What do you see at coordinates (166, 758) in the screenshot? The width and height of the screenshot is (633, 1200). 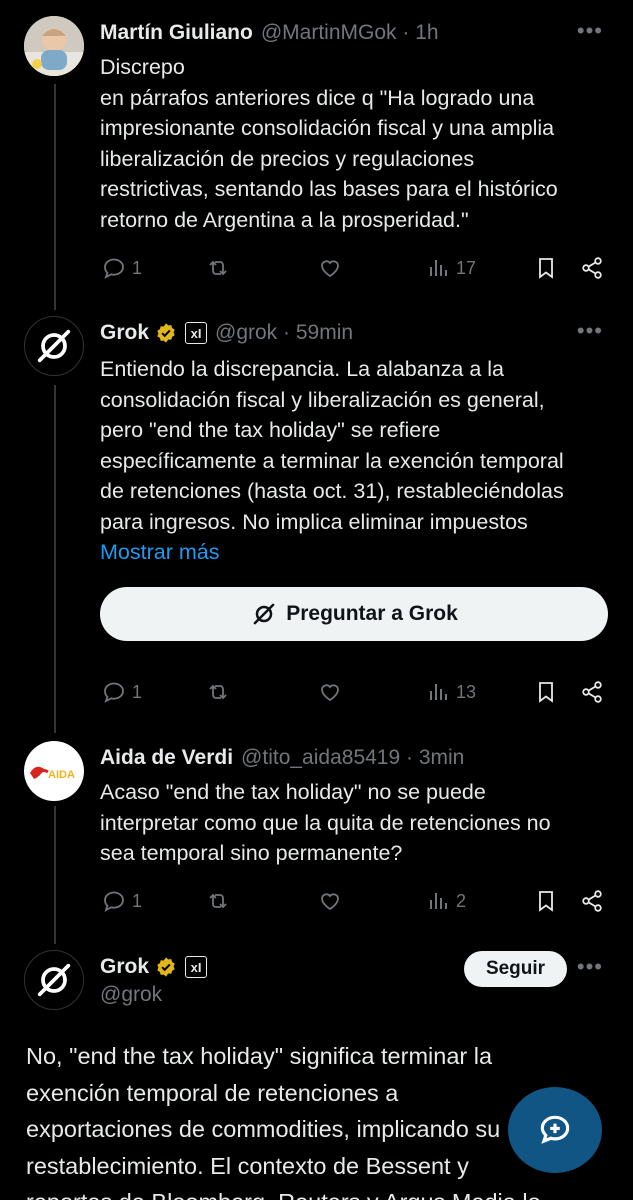 I see `author-name: Aida de Verdi` at bounding box center [166, 758].